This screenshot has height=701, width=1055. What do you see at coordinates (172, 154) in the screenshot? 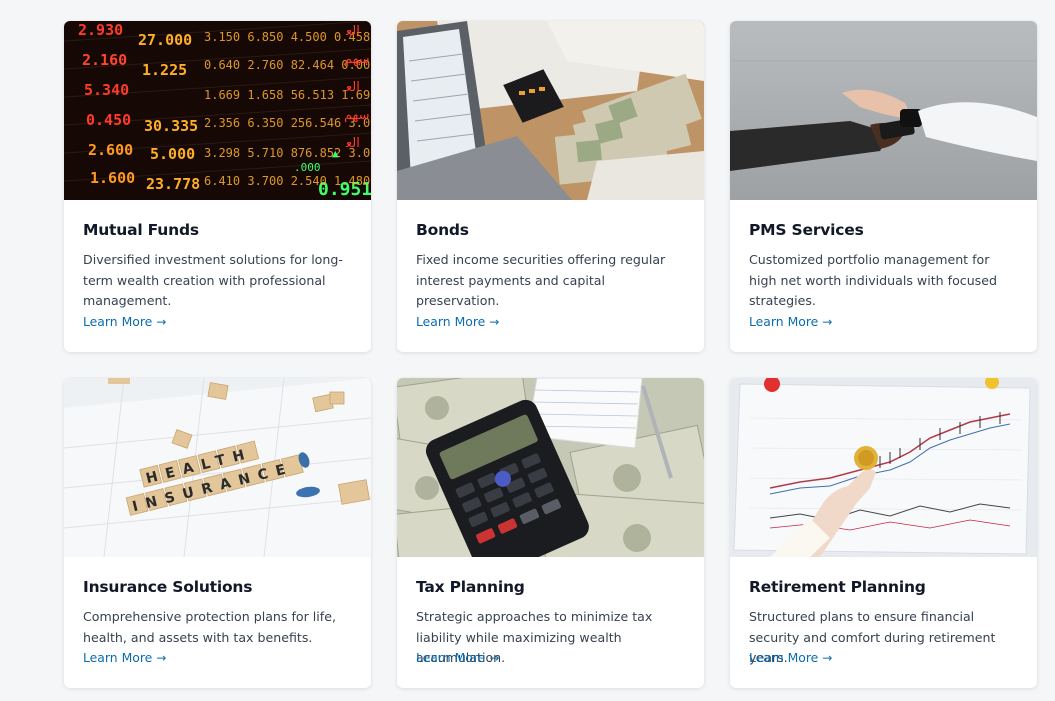
I see `ticker-value: 5.000` at bounding box center [172, 154].